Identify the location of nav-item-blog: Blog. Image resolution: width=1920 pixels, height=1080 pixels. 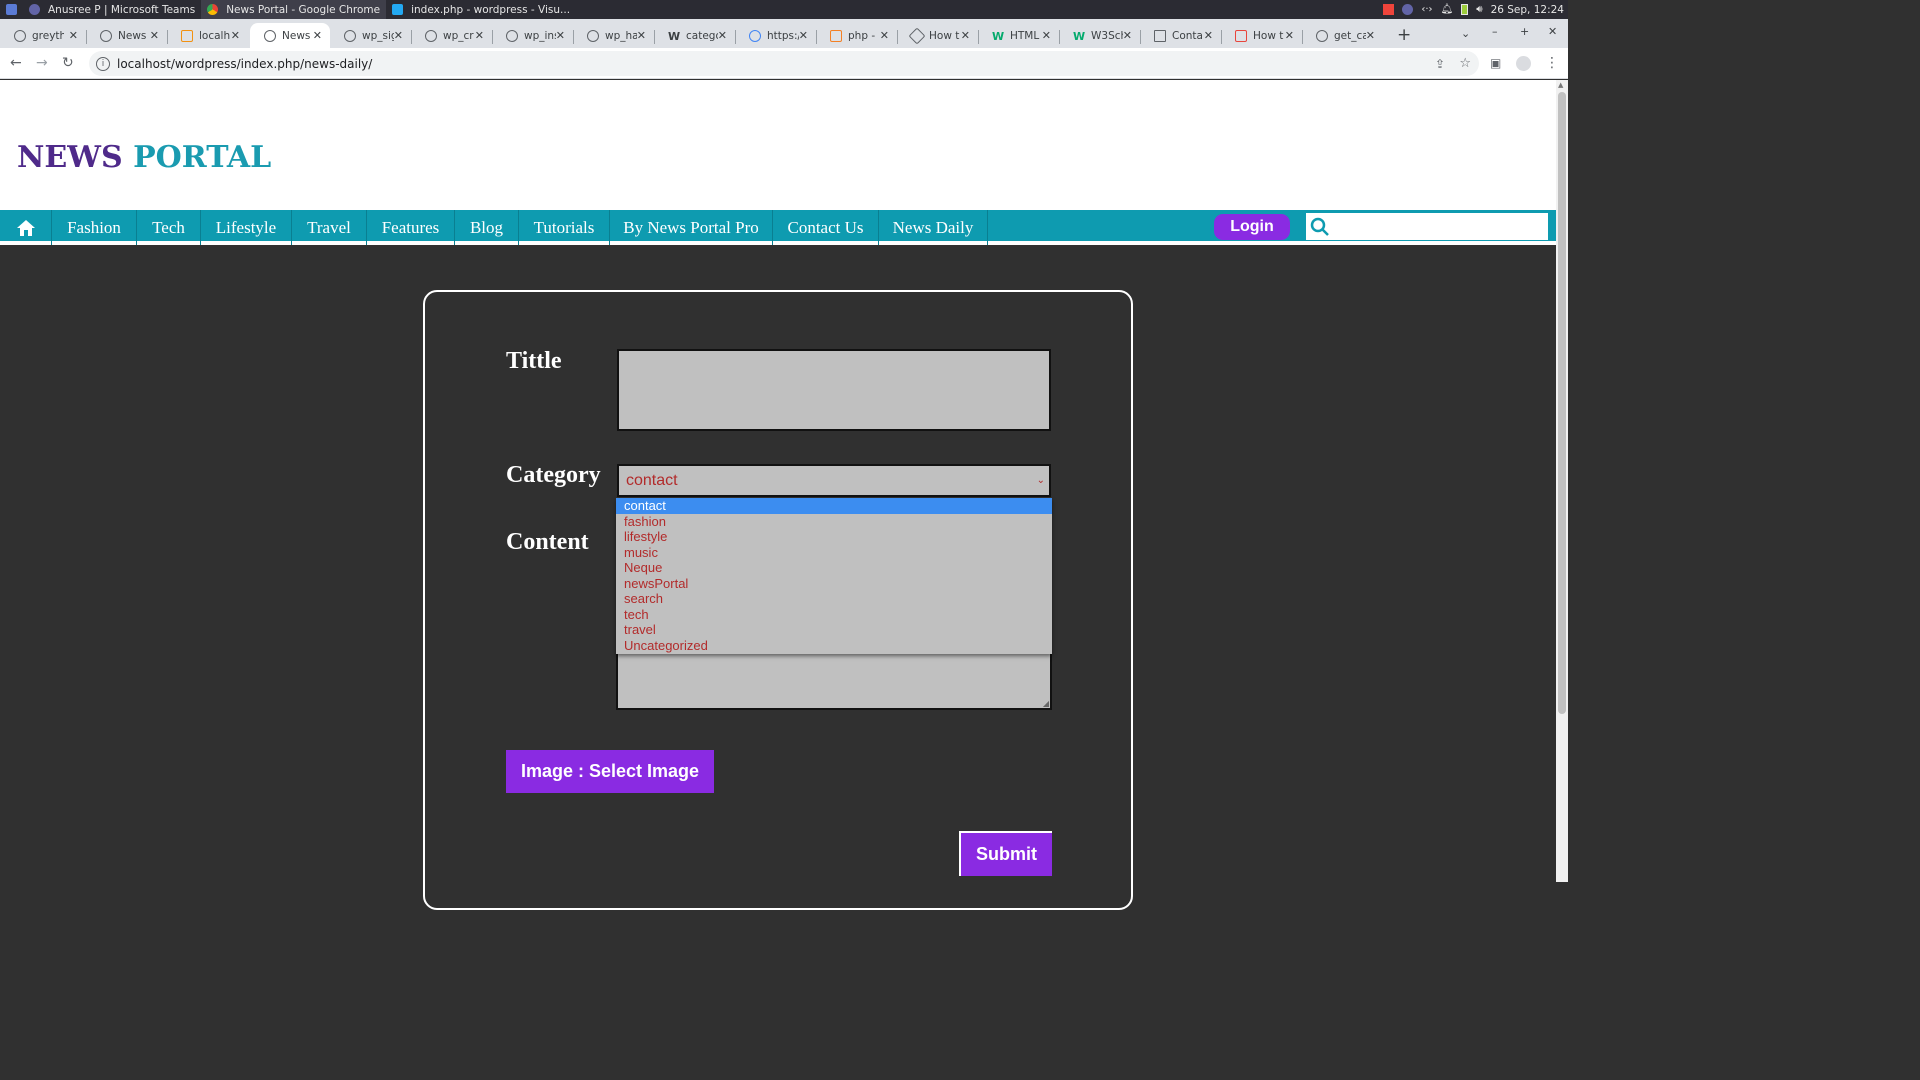
(486, 227).